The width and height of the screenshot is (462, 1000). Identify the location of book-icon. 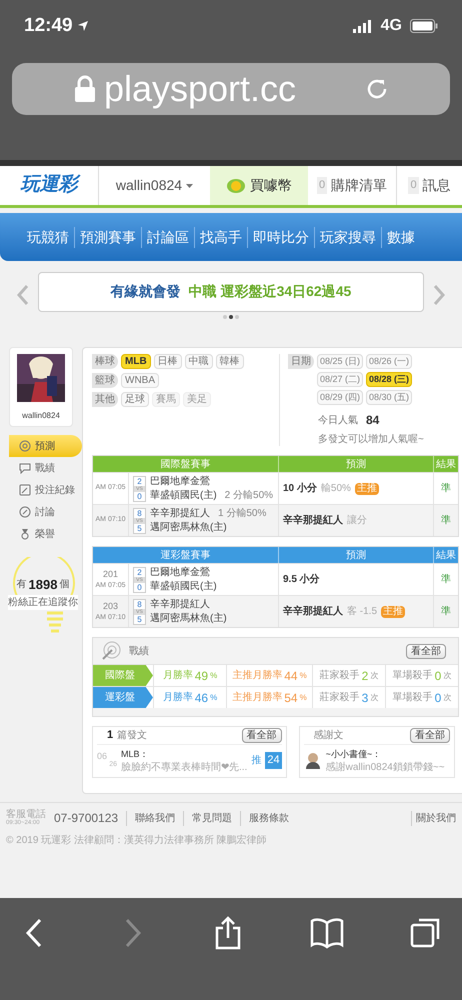
(327, 933).